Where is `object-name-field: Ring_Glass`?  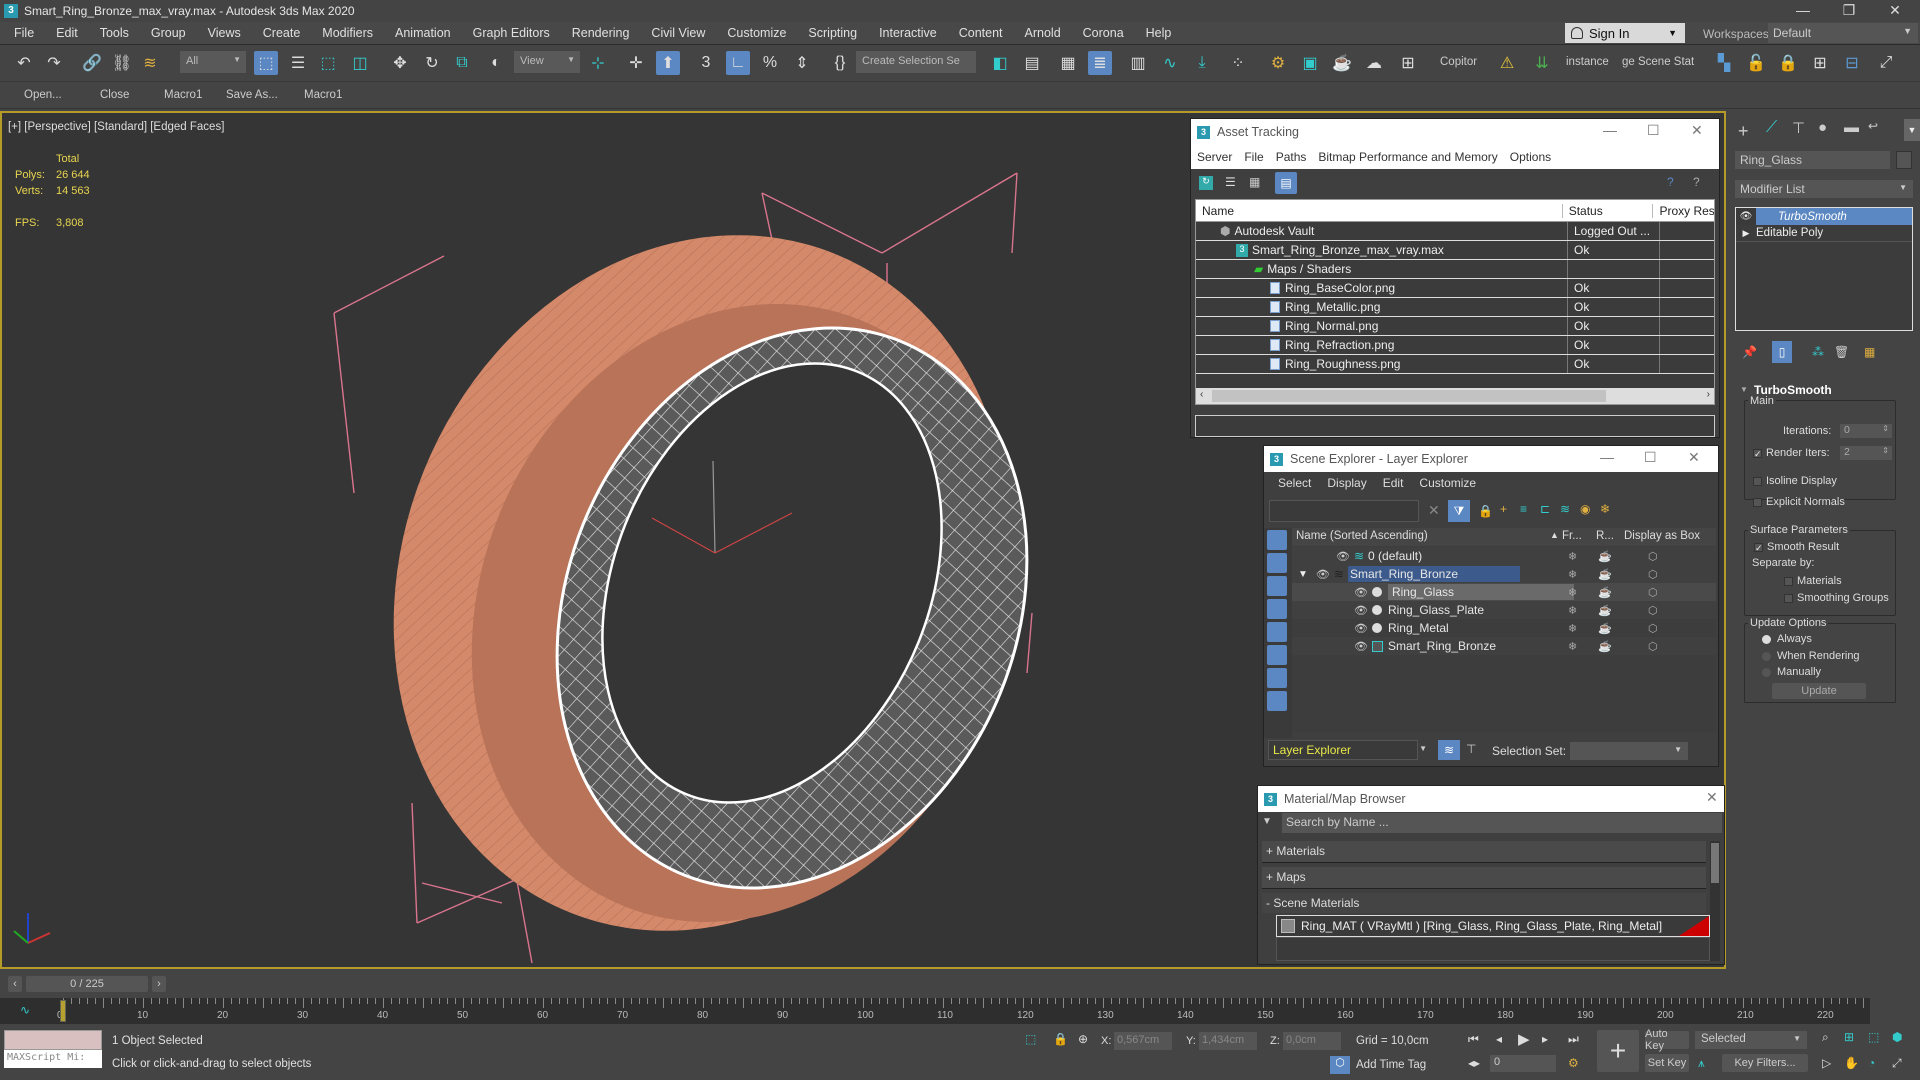
object-name-field: Ring_Glass is located at coordinates (1812, 160).